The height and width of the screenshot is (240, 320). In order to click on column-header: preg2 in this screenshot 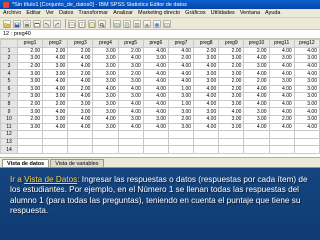, I will do `click(55, 43)`.